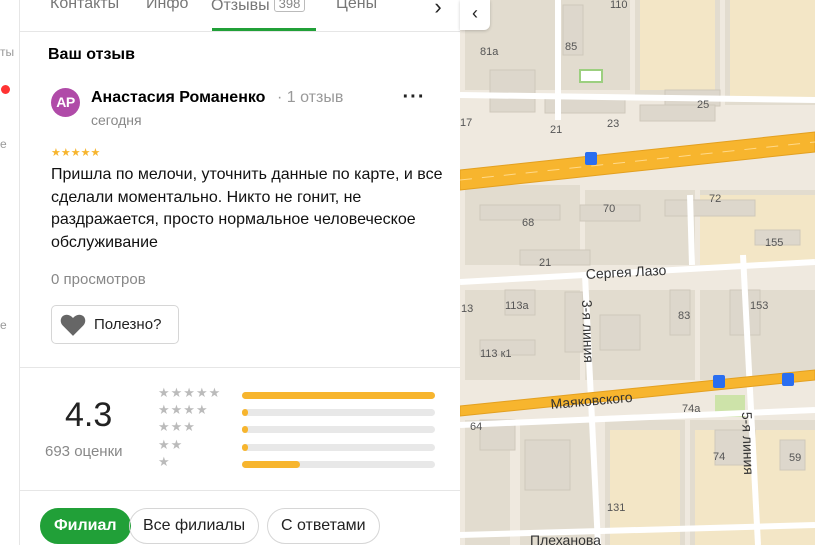  What do you see at coordinates (264, 29) in the screenshot?
I see `active-tab-indicator` at bounding box center [264, 29].